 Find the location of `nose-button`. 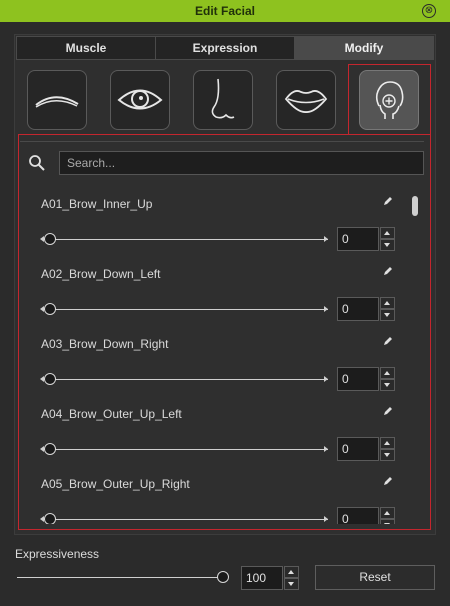

nose-button is located at coordinates (223, 100).